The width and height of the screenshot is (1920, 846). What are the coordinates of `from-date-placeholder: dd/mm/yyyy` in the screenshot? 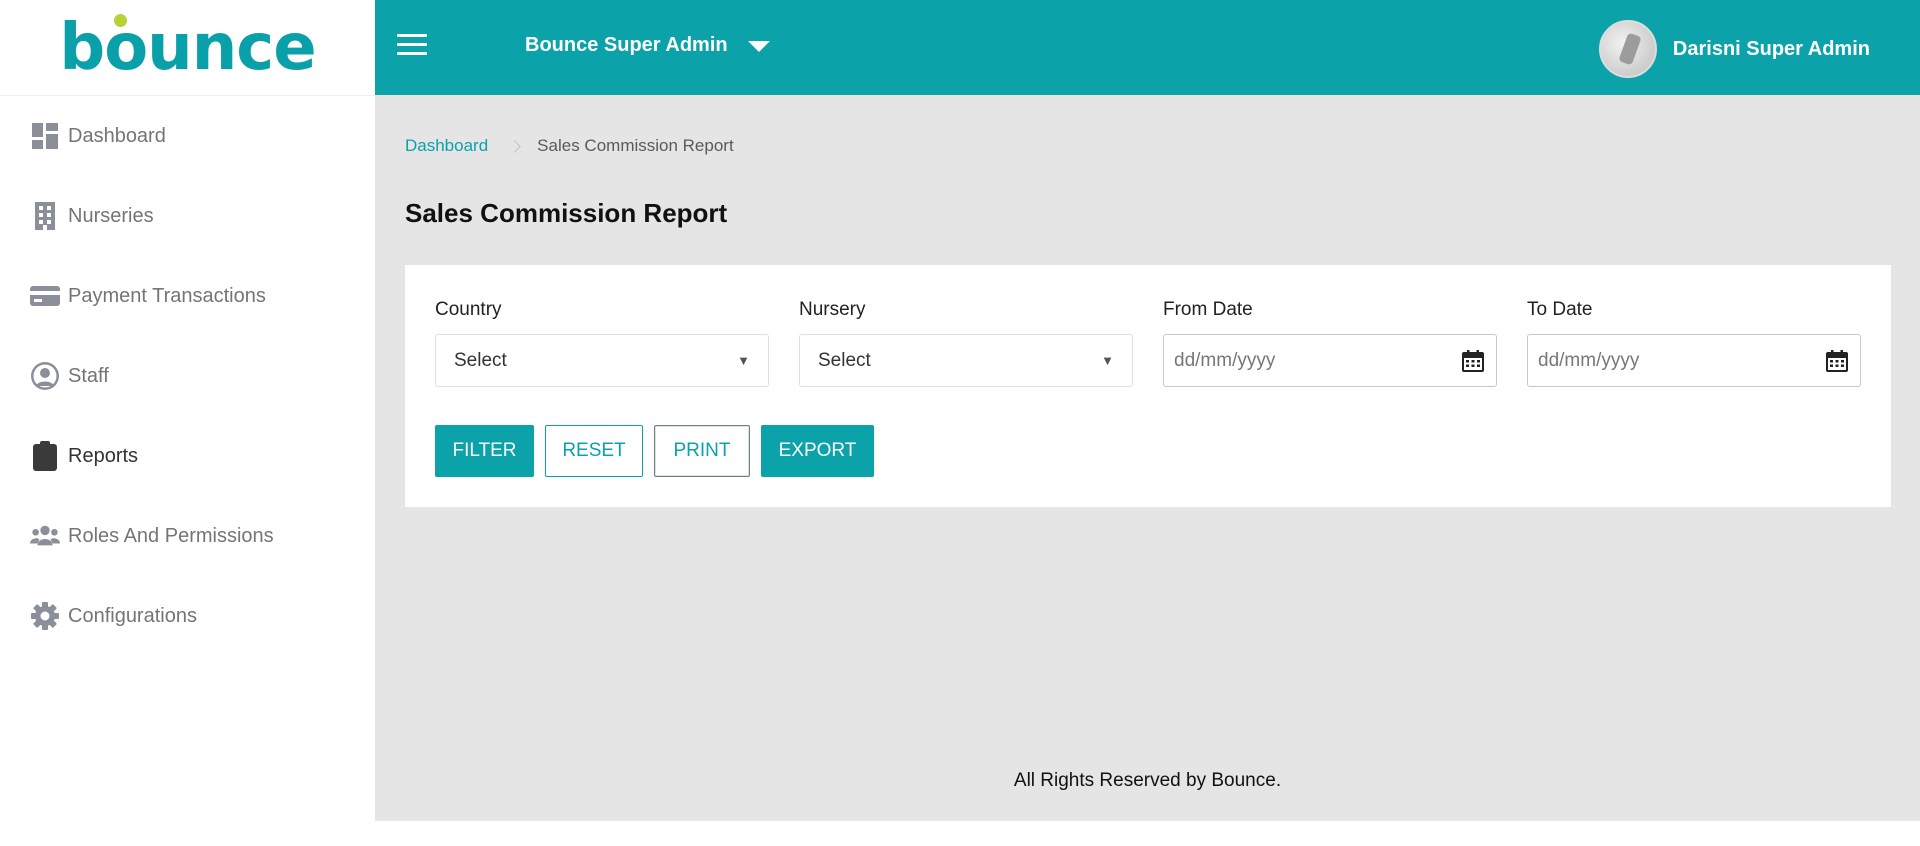 It's located at (1225, 360).